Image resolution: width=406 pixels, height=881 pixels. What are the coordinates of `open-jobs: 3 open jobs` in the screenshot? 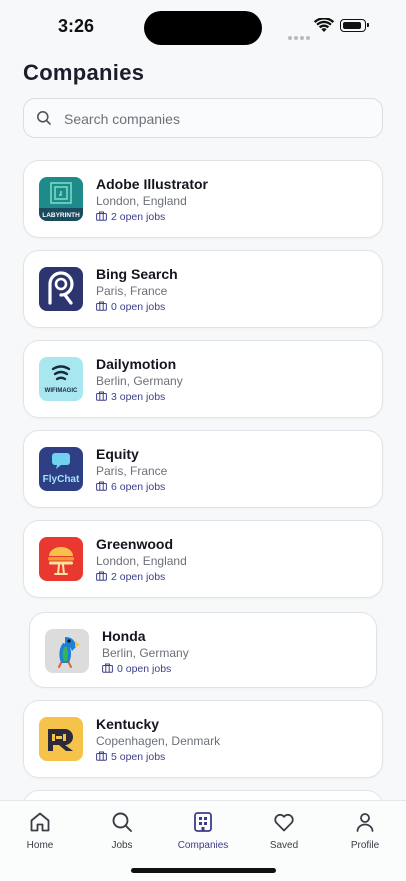 It's located at (130, 397).